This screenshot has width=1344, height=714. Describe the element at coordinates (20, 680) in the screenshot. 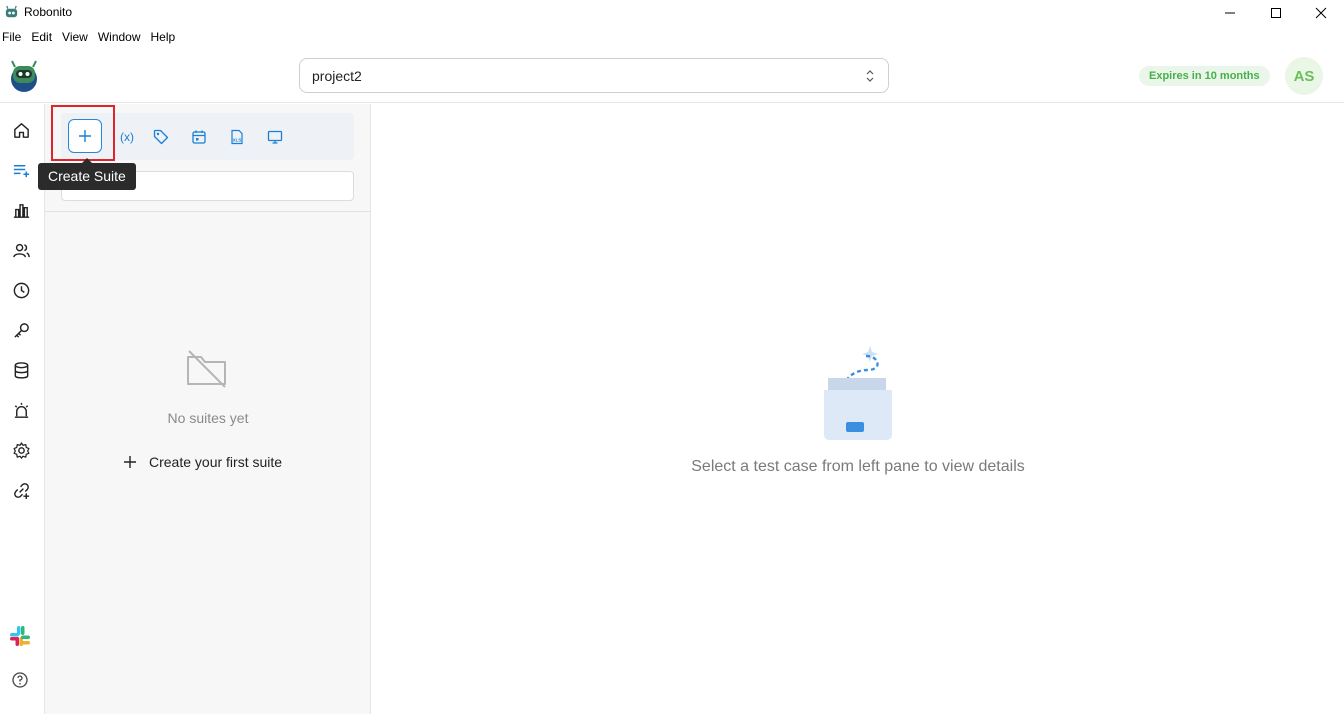

I see `help-icon` at that location.